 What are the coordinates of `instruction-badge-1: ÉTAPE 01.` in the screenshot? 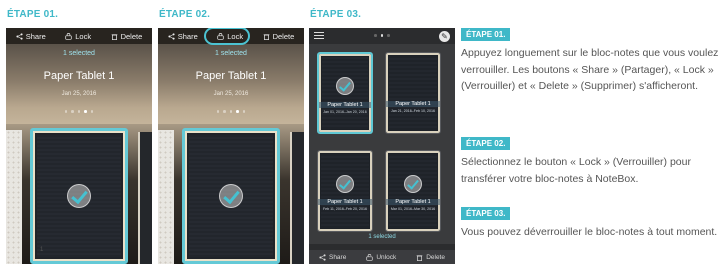 It's located at (486, 34).